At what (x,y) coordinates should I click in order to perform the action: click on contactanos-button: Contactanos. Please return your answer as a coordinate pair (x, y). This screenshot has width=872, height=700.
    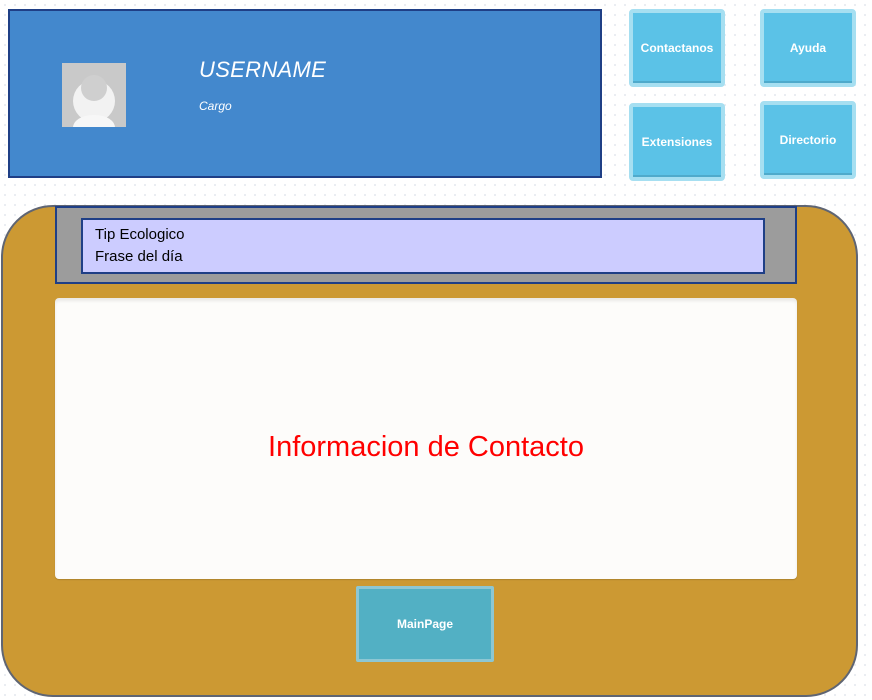
    Looking at the image, I should click on (677, 48).